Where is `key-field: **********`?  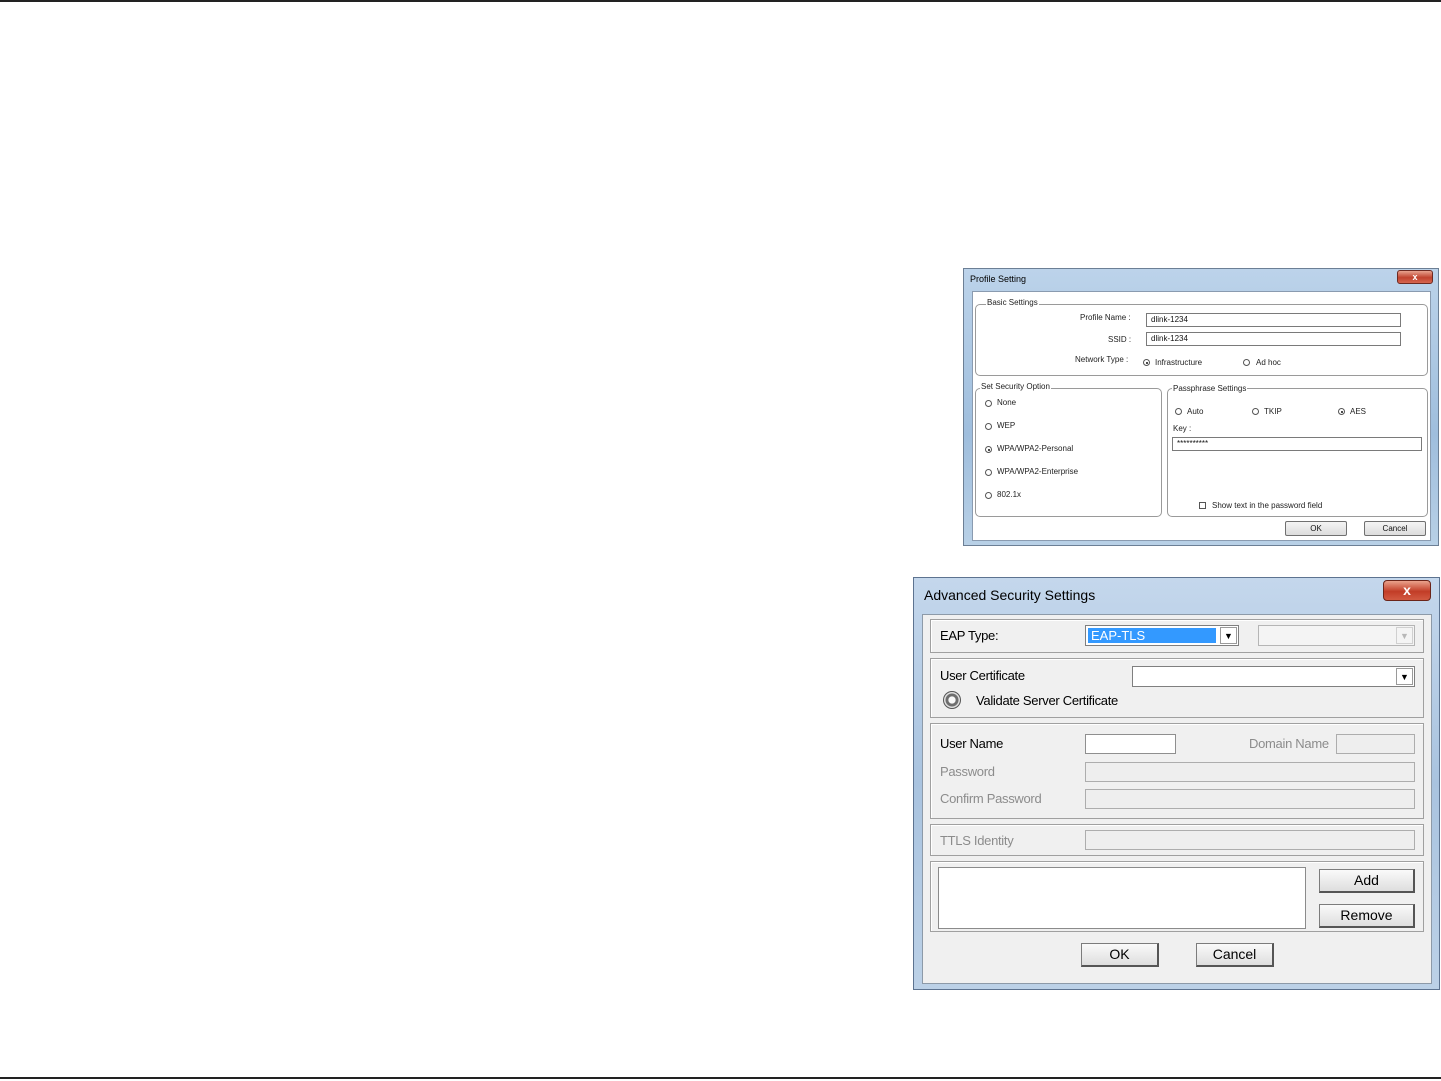 key-field: ********** is located at coordinates (1297, 444).